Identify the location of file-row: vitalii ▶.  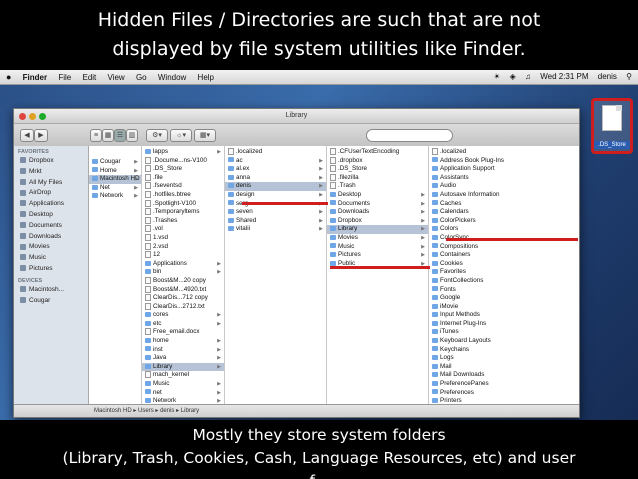
(275, 229).